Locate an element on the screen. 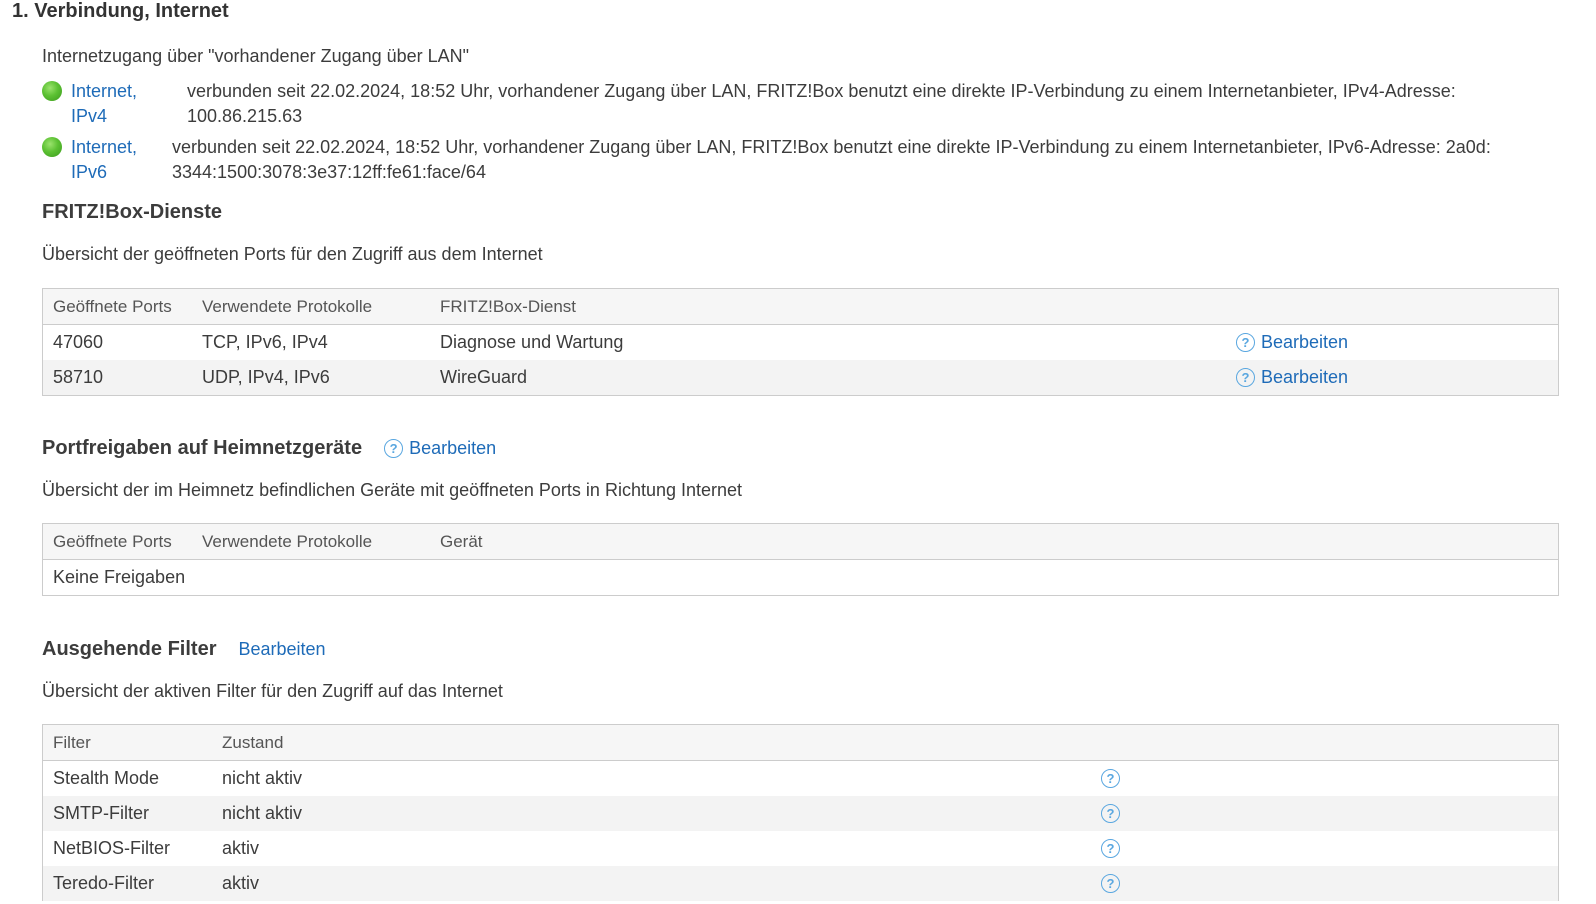  column-header-state: Zustand is located at coordinates (253, 742).